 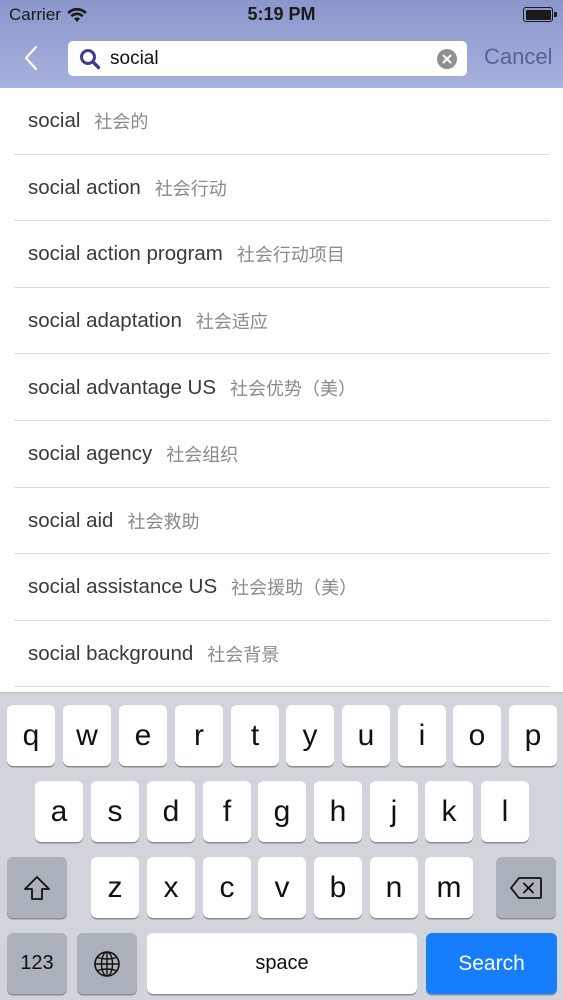 I want to click on key-h: h, so click(x=338, y=811).